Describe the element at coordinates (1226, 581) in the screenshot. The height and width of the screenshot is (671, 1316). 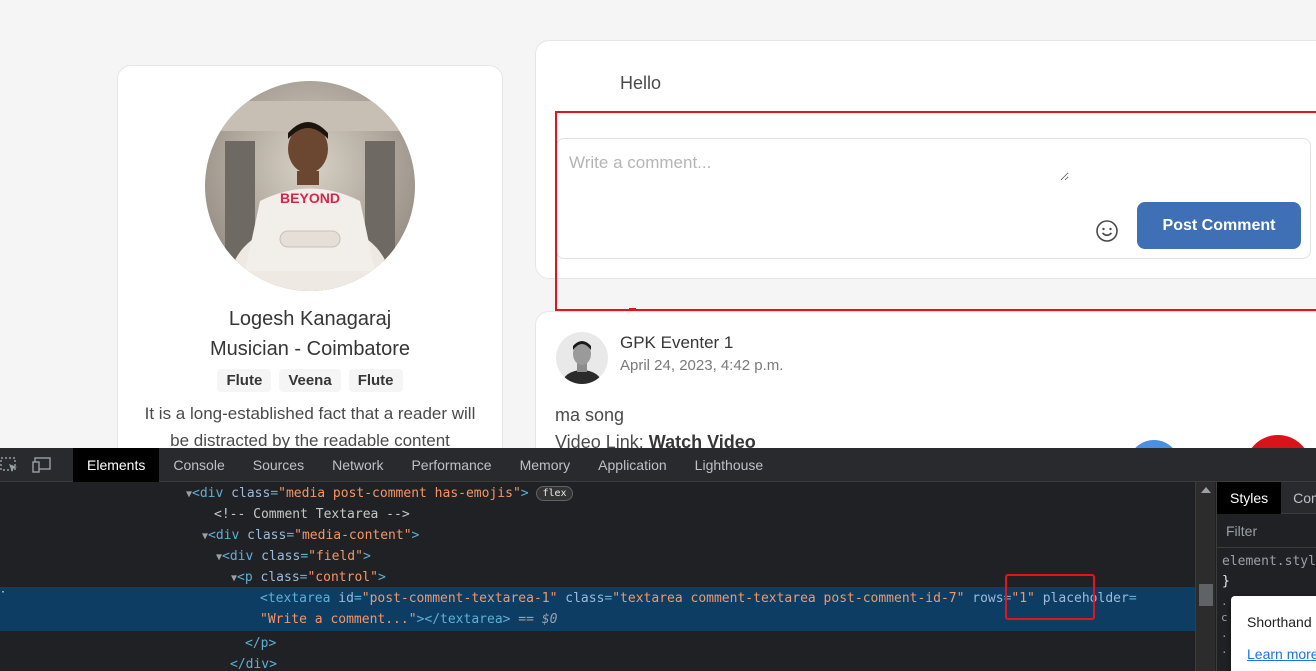
I see `style-rule-close: }` at that location.